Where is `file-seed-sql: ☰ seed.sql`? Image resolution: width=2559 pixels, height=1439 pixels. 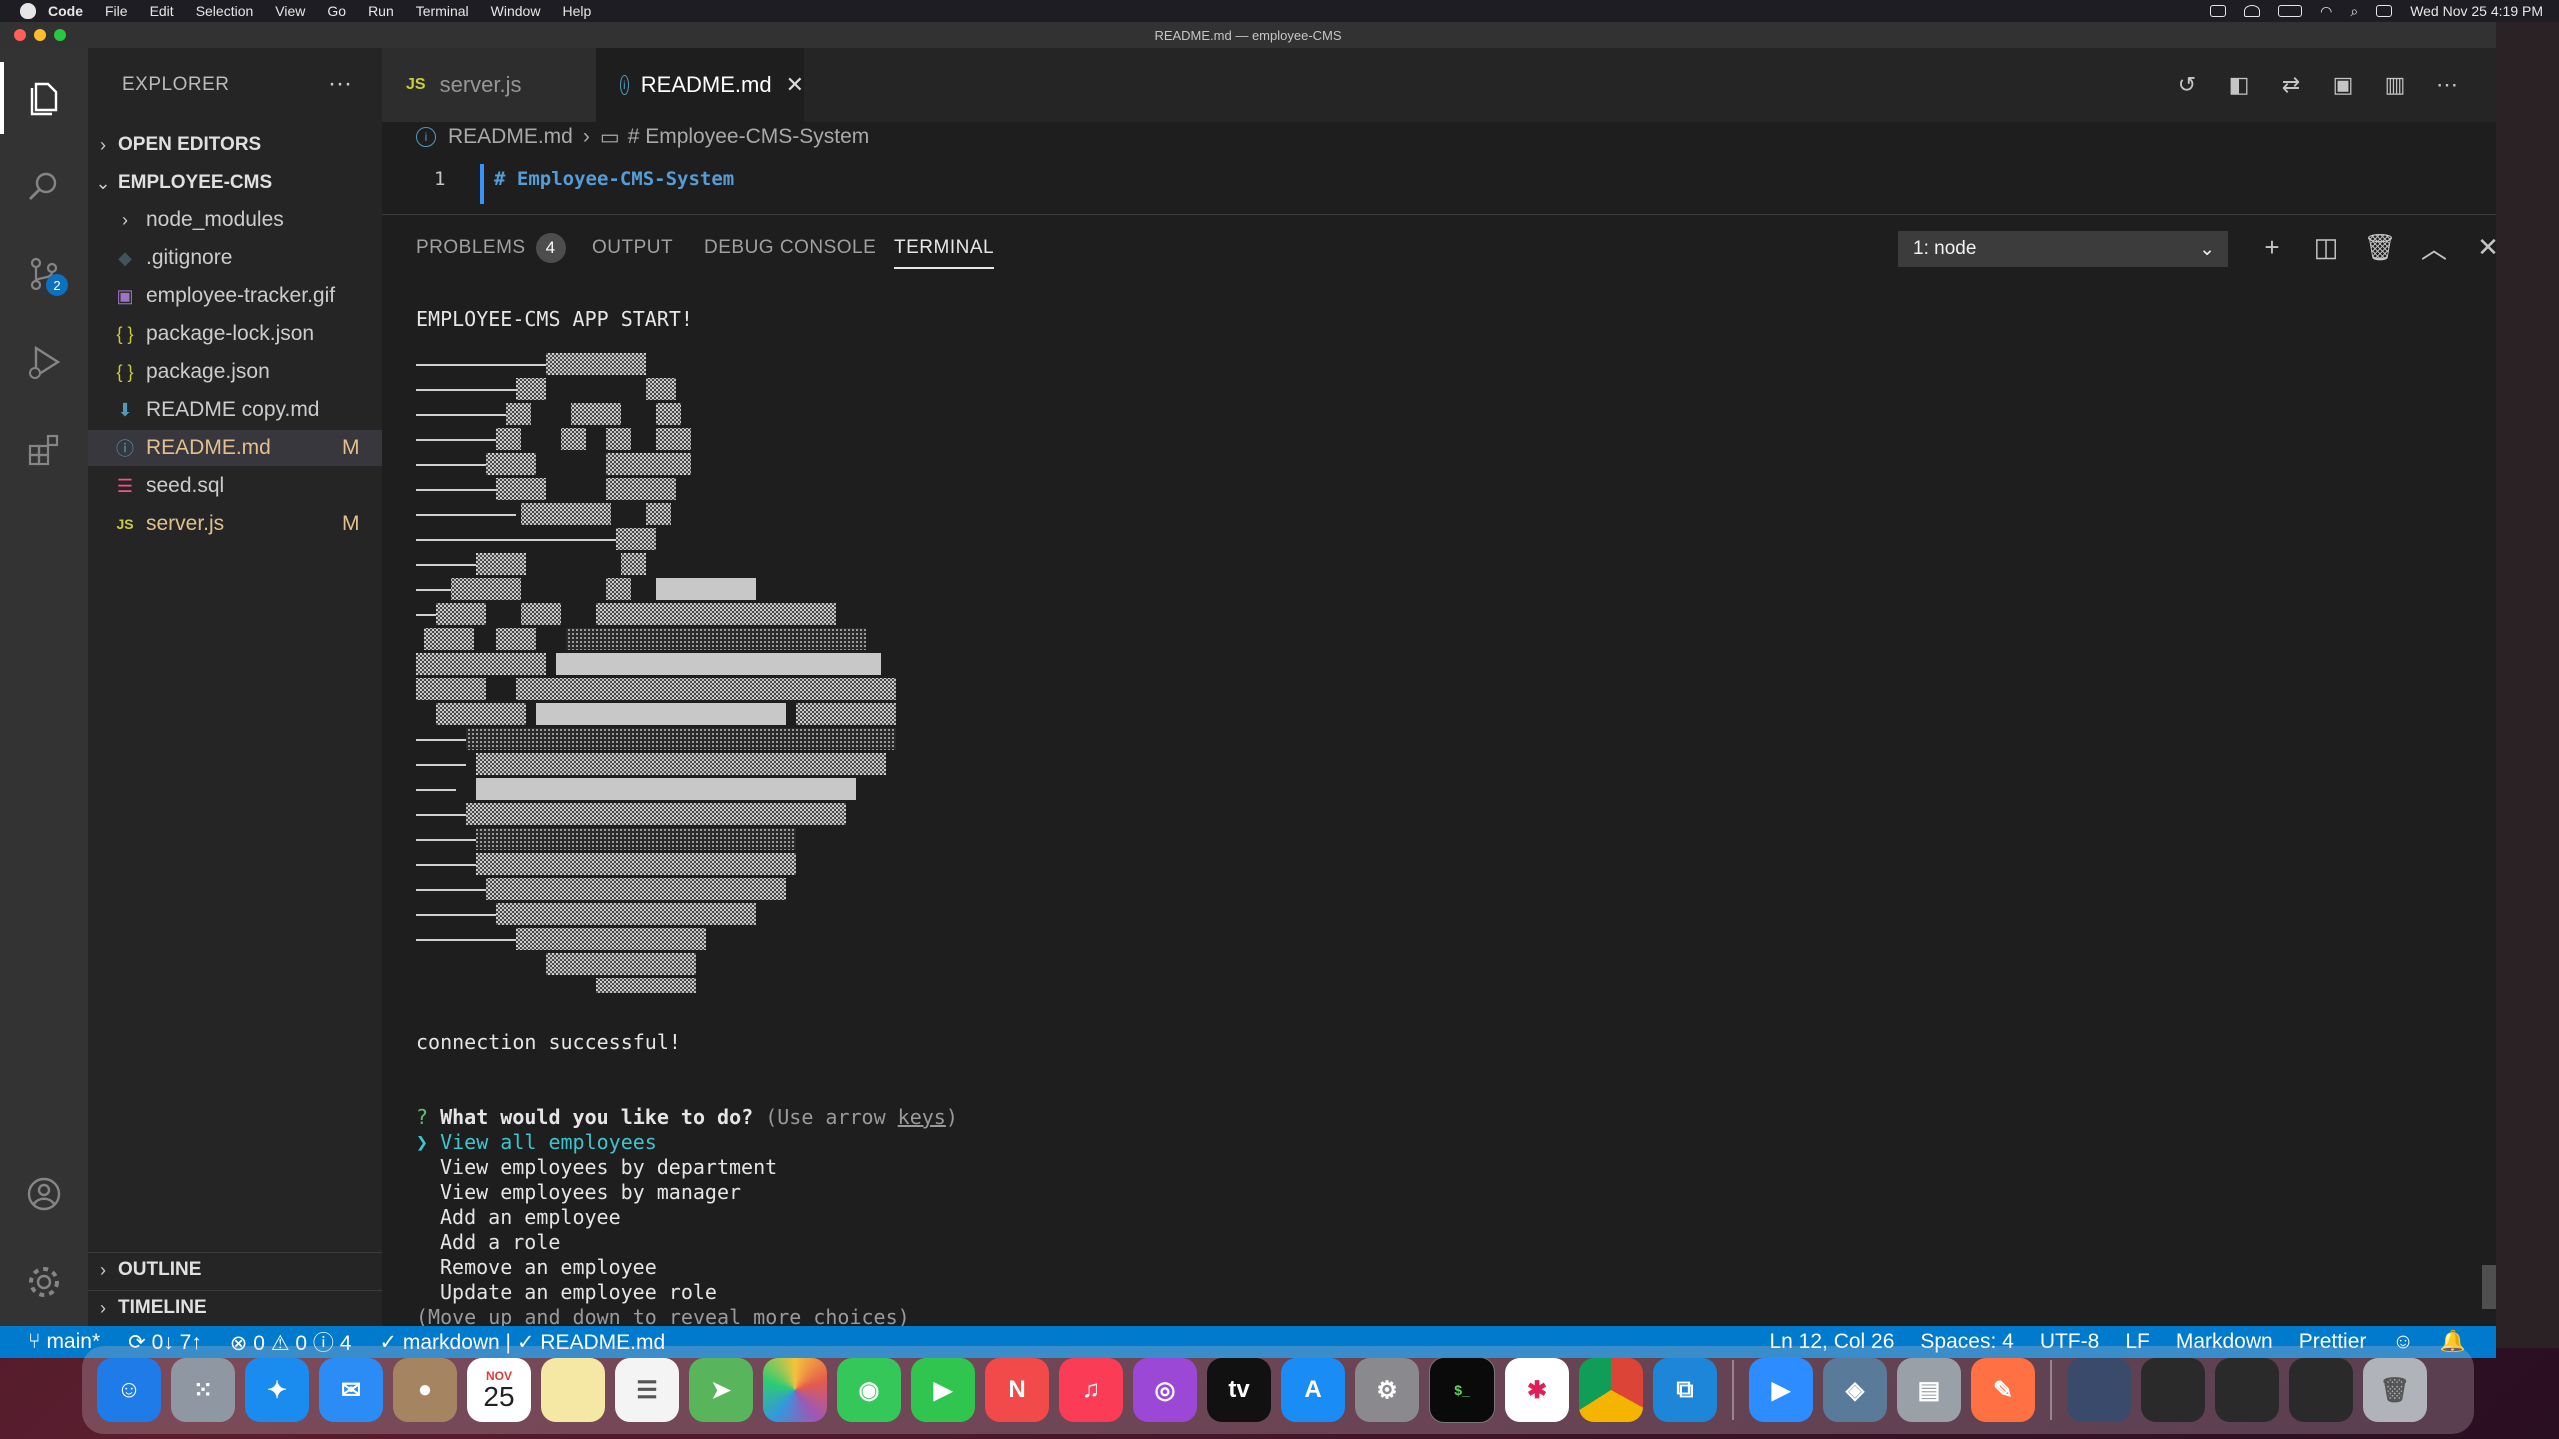
file-seed-sql: ☰ seed.sql is located at coordinates (235, 486).